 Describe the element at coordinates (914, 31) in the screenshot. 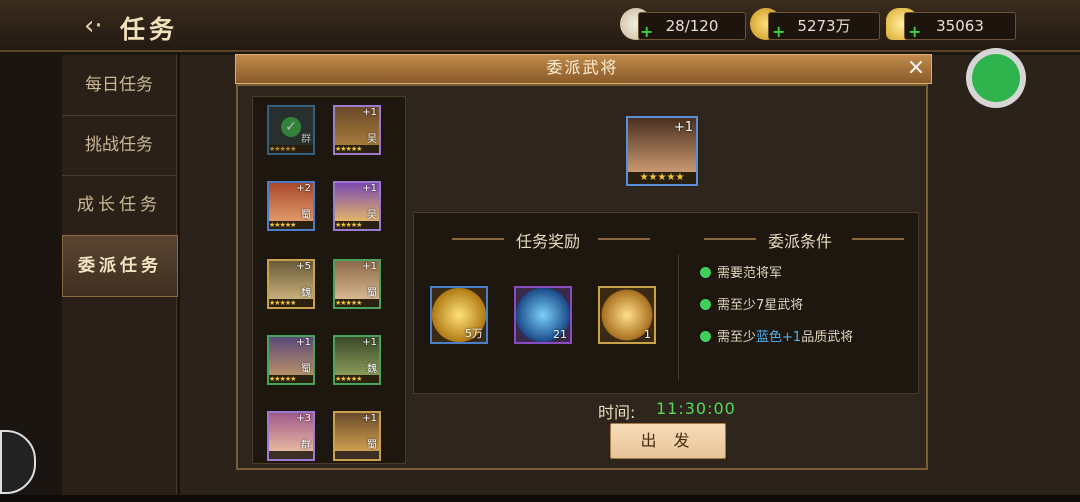

I see `add-ingot-button: +` at that location.